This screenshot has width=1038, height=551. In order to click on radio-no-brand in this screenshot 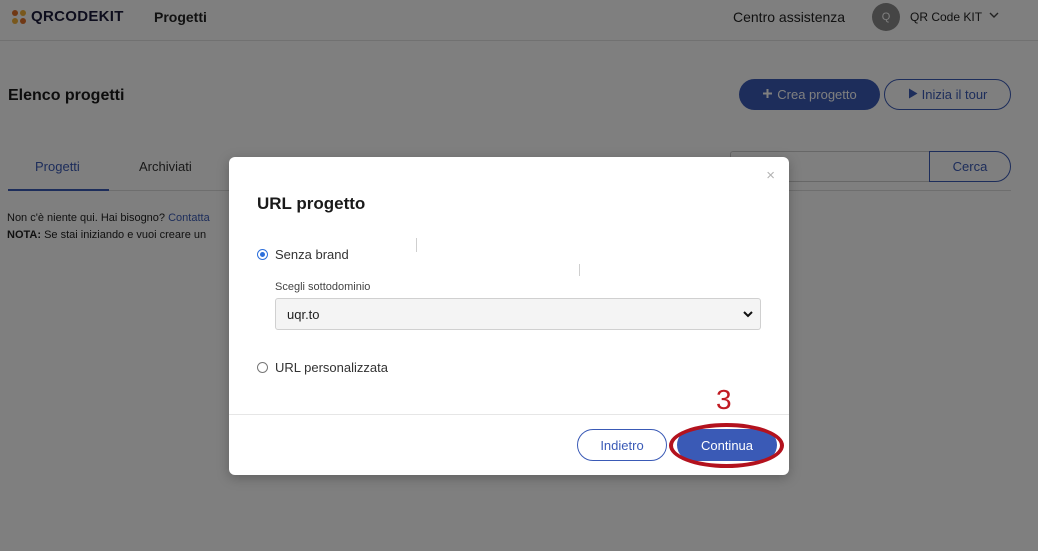, I will do `click(262, 254)`.